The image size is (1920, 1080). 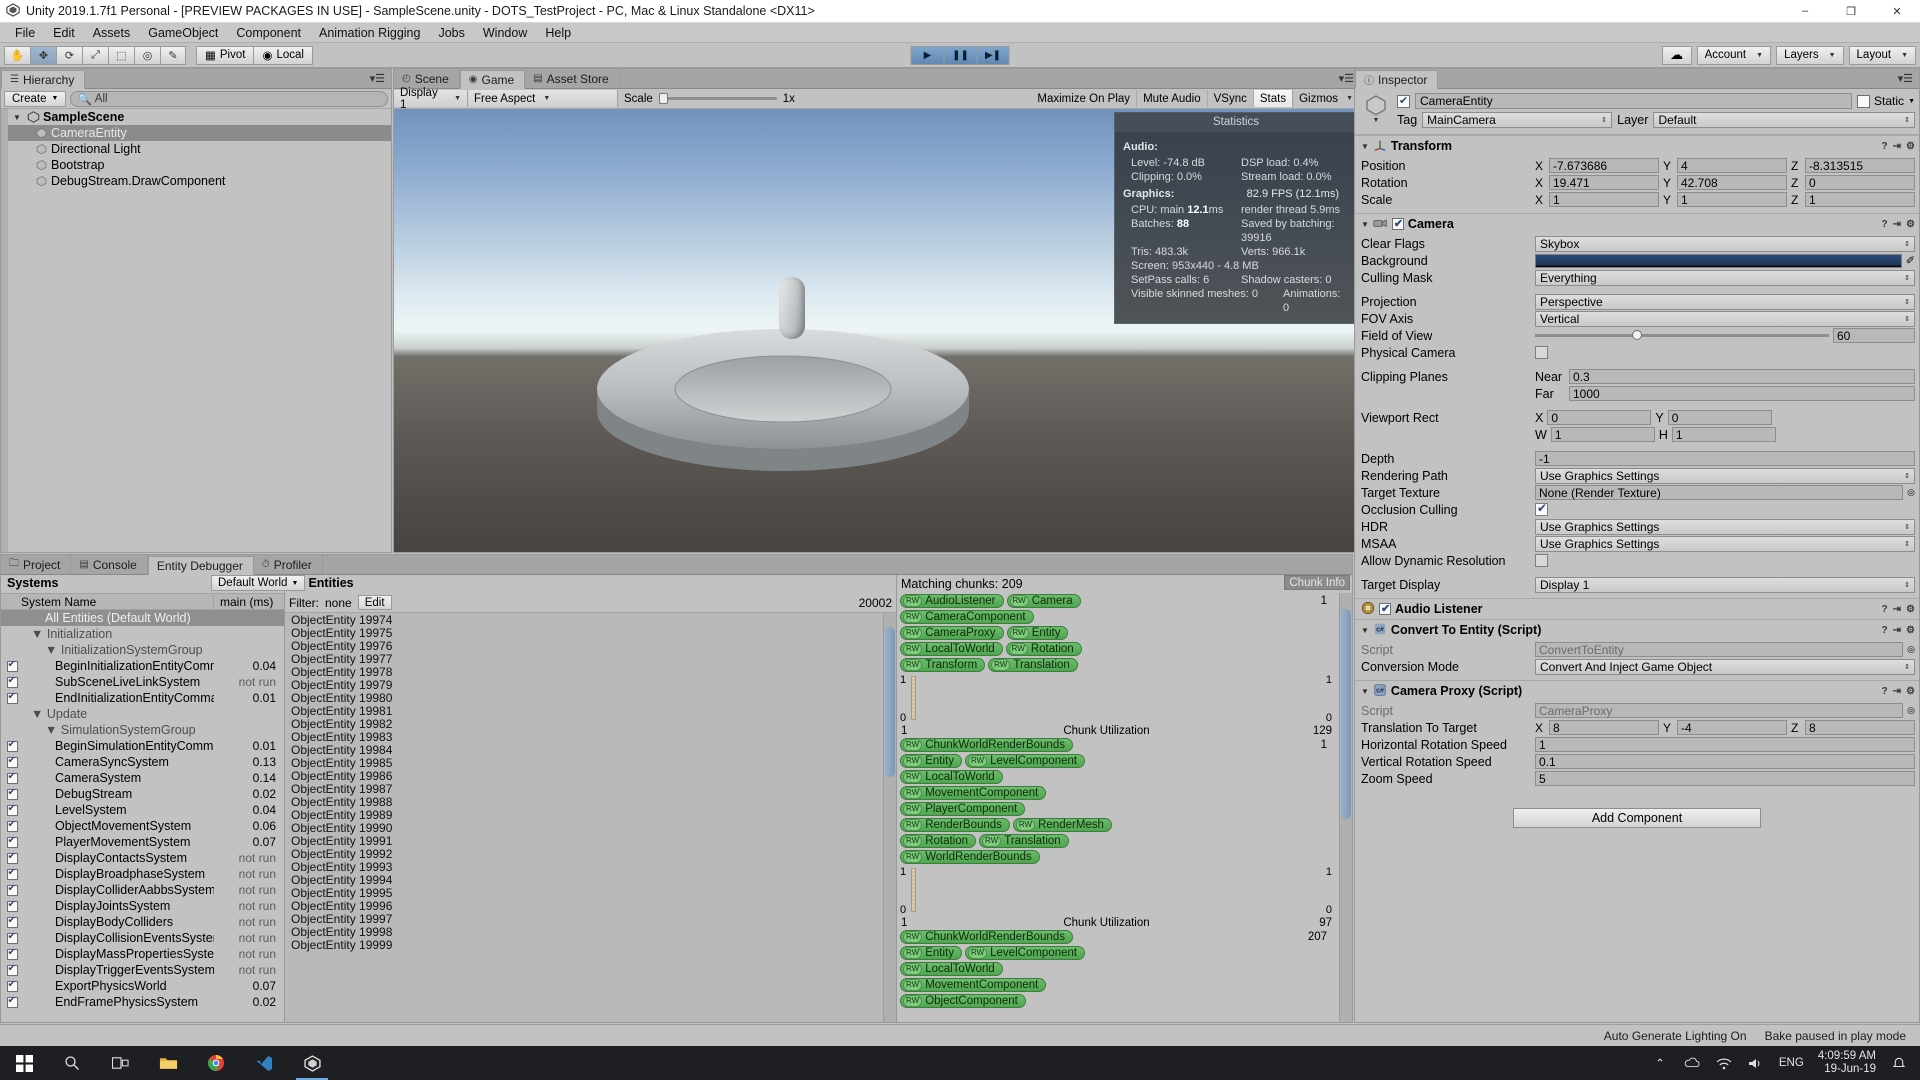 I want to click on rendering-path-dropdown: Use Graphics Settings ⇕, so click(x=1725, y=475).